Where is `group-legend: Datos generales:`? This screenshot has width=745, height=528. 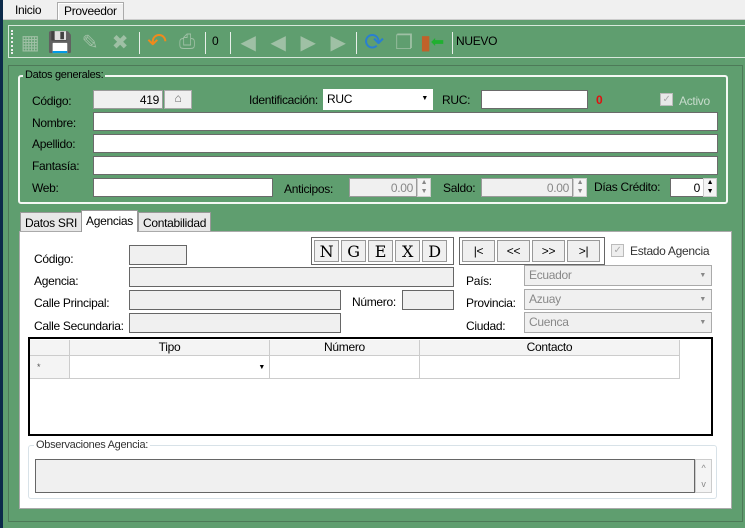
group-legend: Datos generales: is located at coordinates (64, 75).